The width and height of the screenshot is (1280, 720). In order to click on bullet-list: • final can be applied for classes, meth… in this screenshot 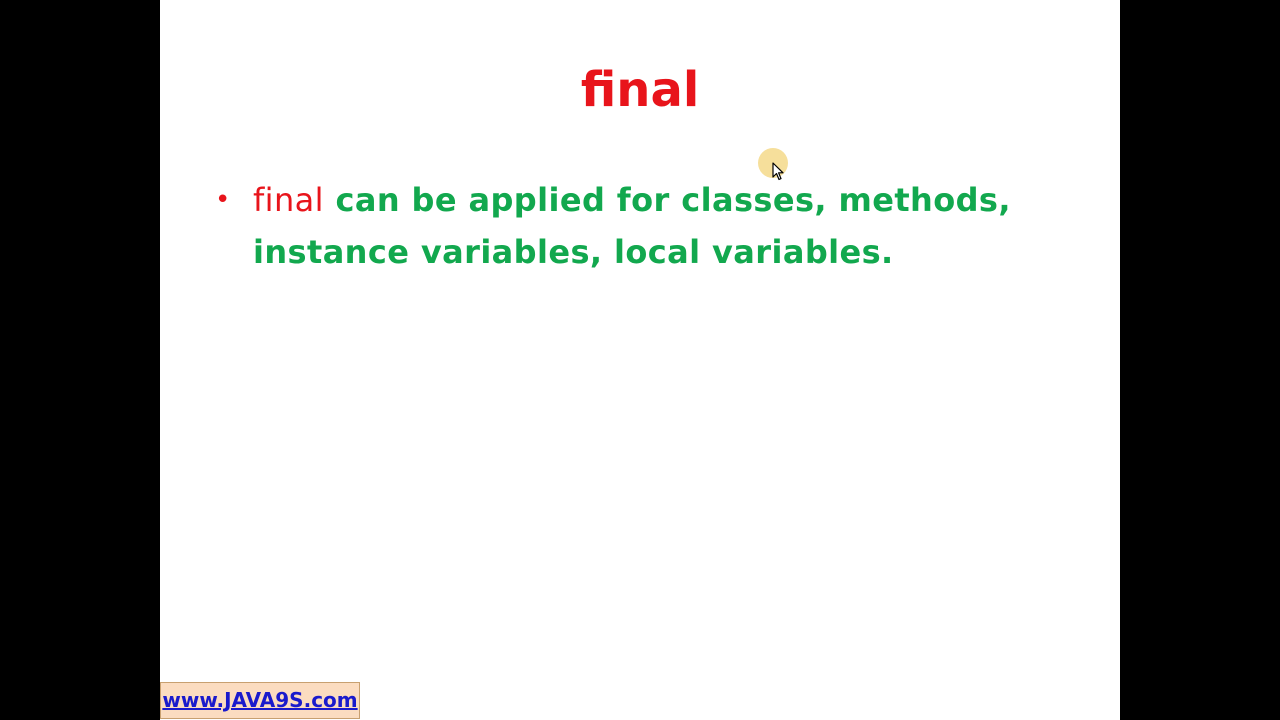, I will do `click(645, 226)`.